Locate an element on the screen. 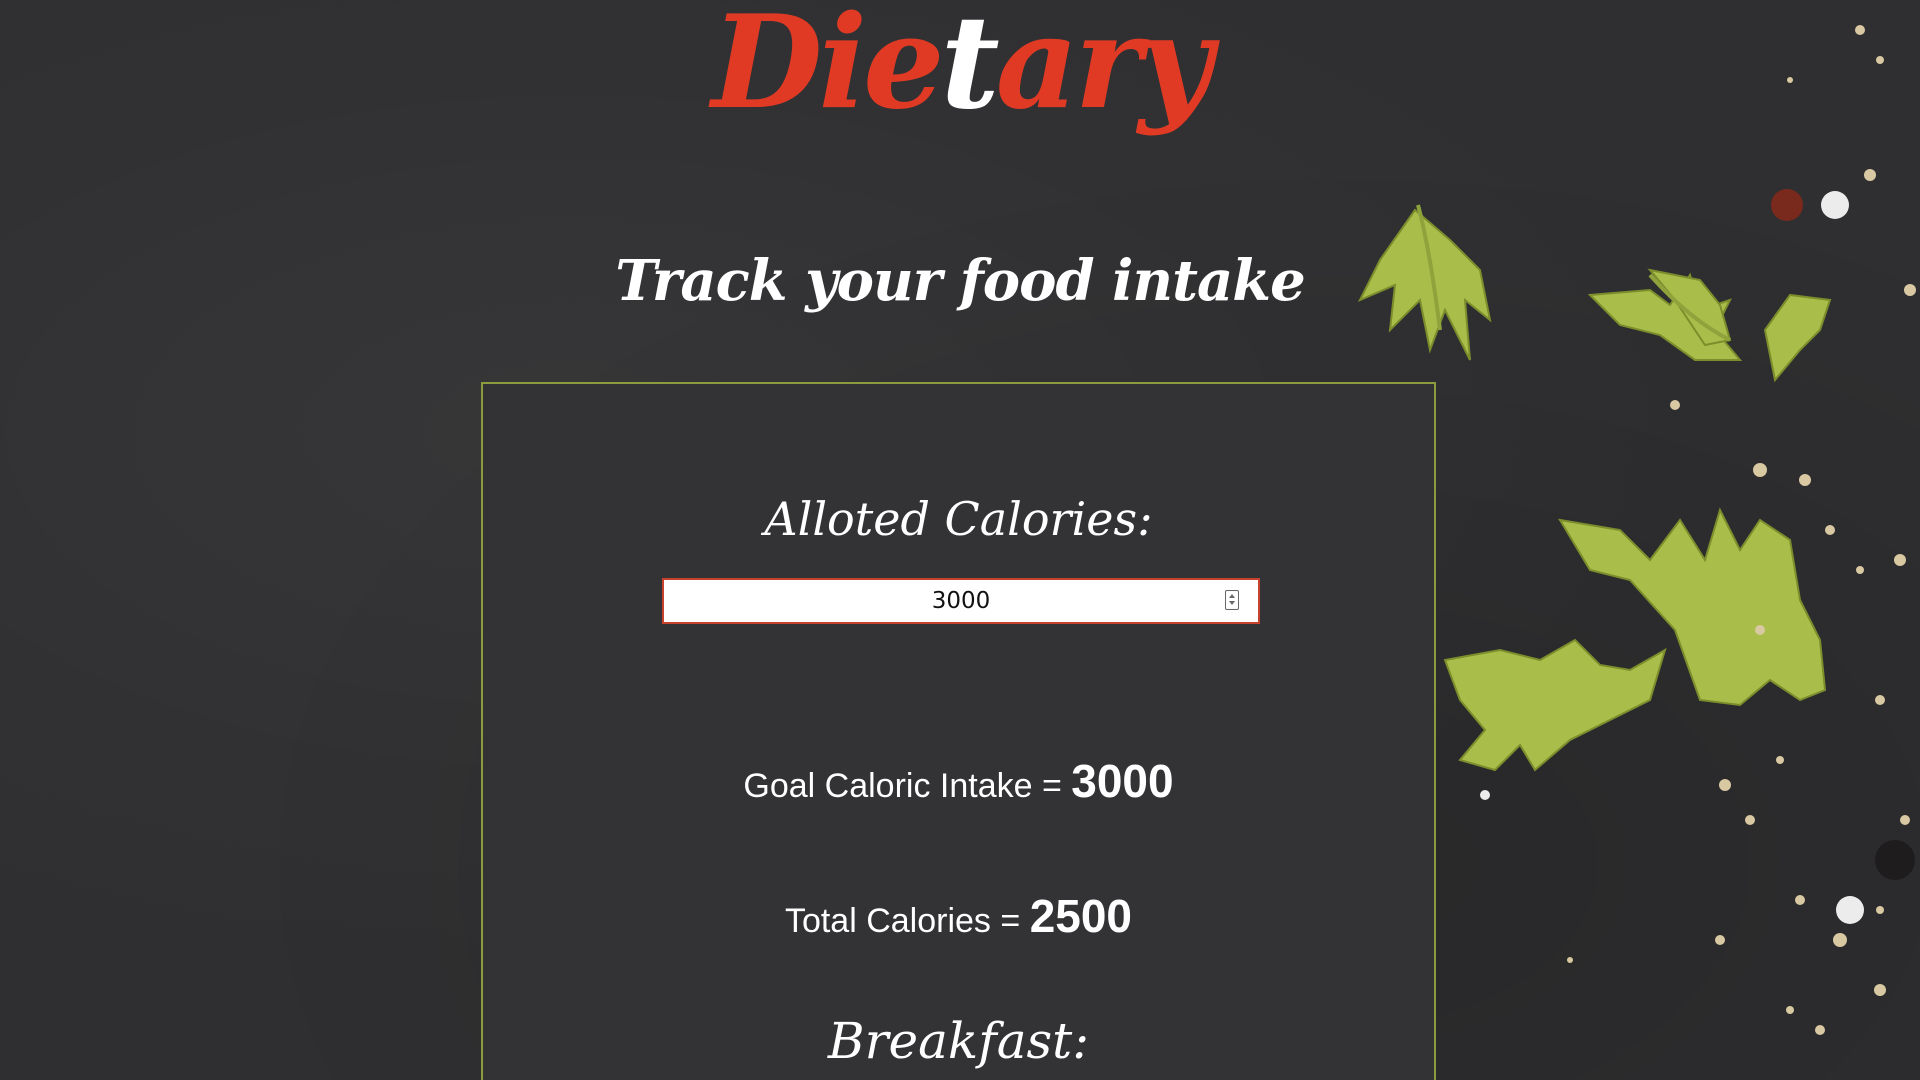 The image size is (1920, 1080). total-calories: Total Calories = 2500 is located at coordinates (958, 916).